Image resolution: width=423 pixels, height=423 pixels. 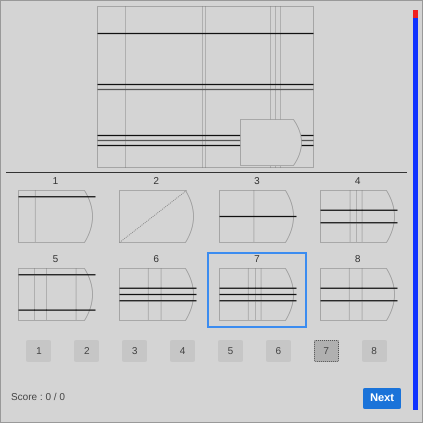 I want to click on answer-button: 7, so click(x=326, y=351).